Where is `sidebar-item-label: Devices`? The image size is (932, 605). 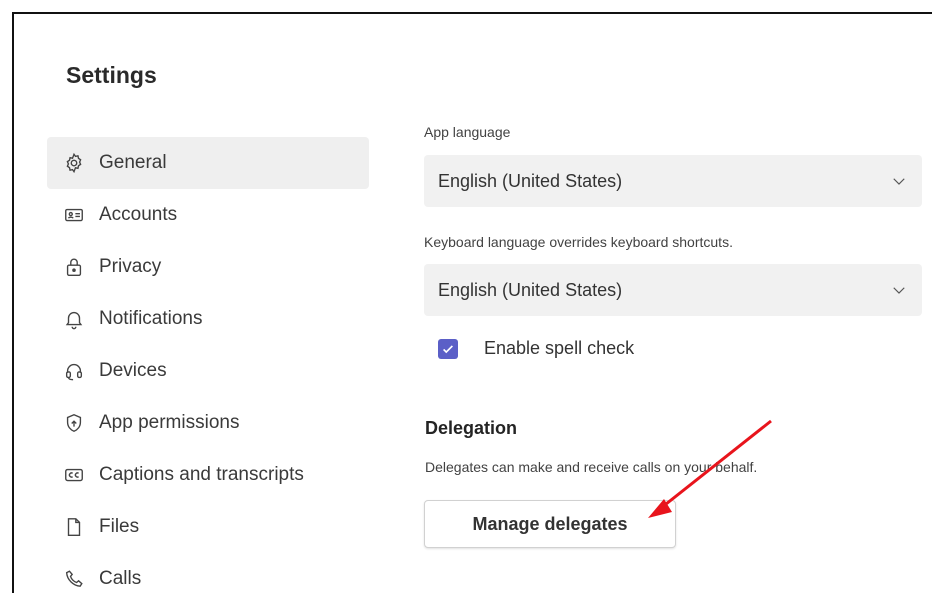 sidebar-item-label: Devices is located at coordinates (133, 370).